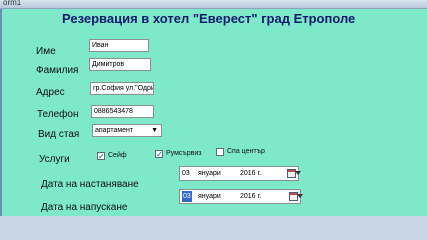 This screenshot has width=427, height=240. Describe the element at coordinates (250, 173) in the screenshot. I see `checkin-year: 2016 г.` at that location.